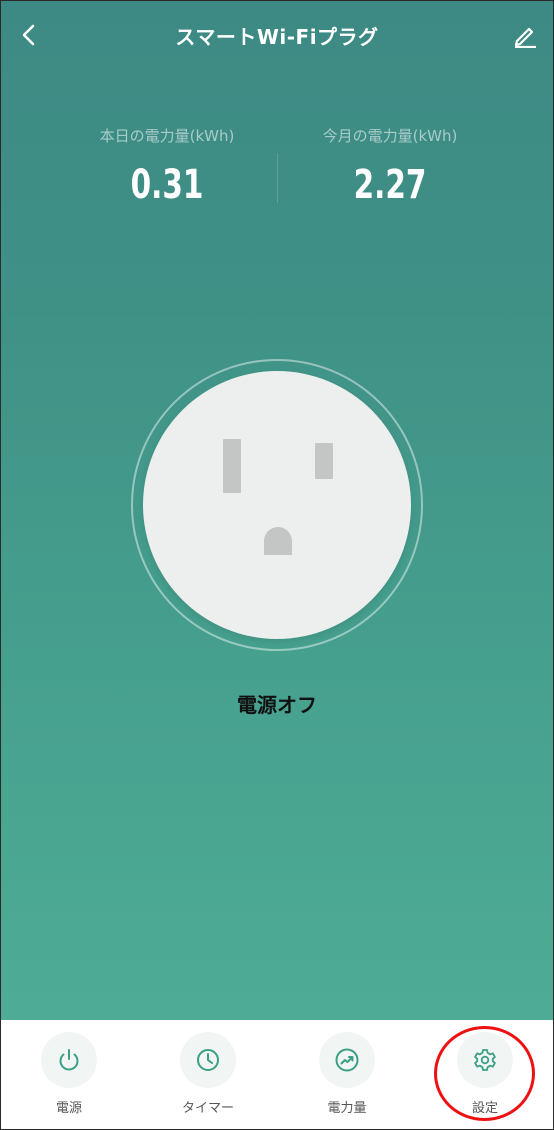 The width and height of the screenshot is (554, 1130). I want to click on power-icon, so click(69, 1060).